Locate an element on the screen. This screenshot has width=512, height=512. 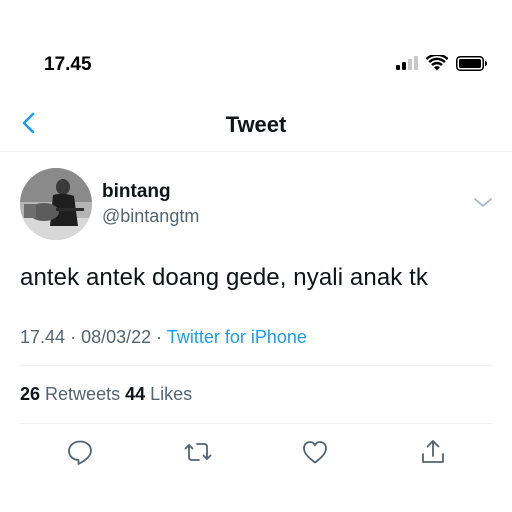
author-name: bintang is located at coordinates (136, 192).